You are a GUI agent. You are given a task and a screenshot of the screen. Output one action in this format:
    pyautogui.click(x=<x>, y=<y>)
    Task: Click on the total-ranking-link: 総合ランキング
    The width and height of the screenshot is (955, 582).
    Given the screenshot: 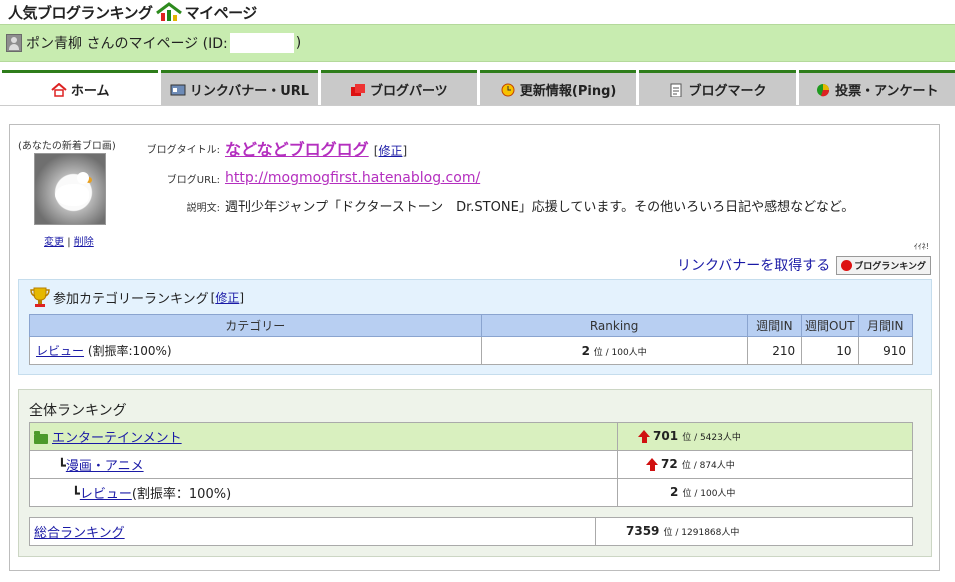 What is the action you would take?
    pyautogui.click(x=79, y=533)
    